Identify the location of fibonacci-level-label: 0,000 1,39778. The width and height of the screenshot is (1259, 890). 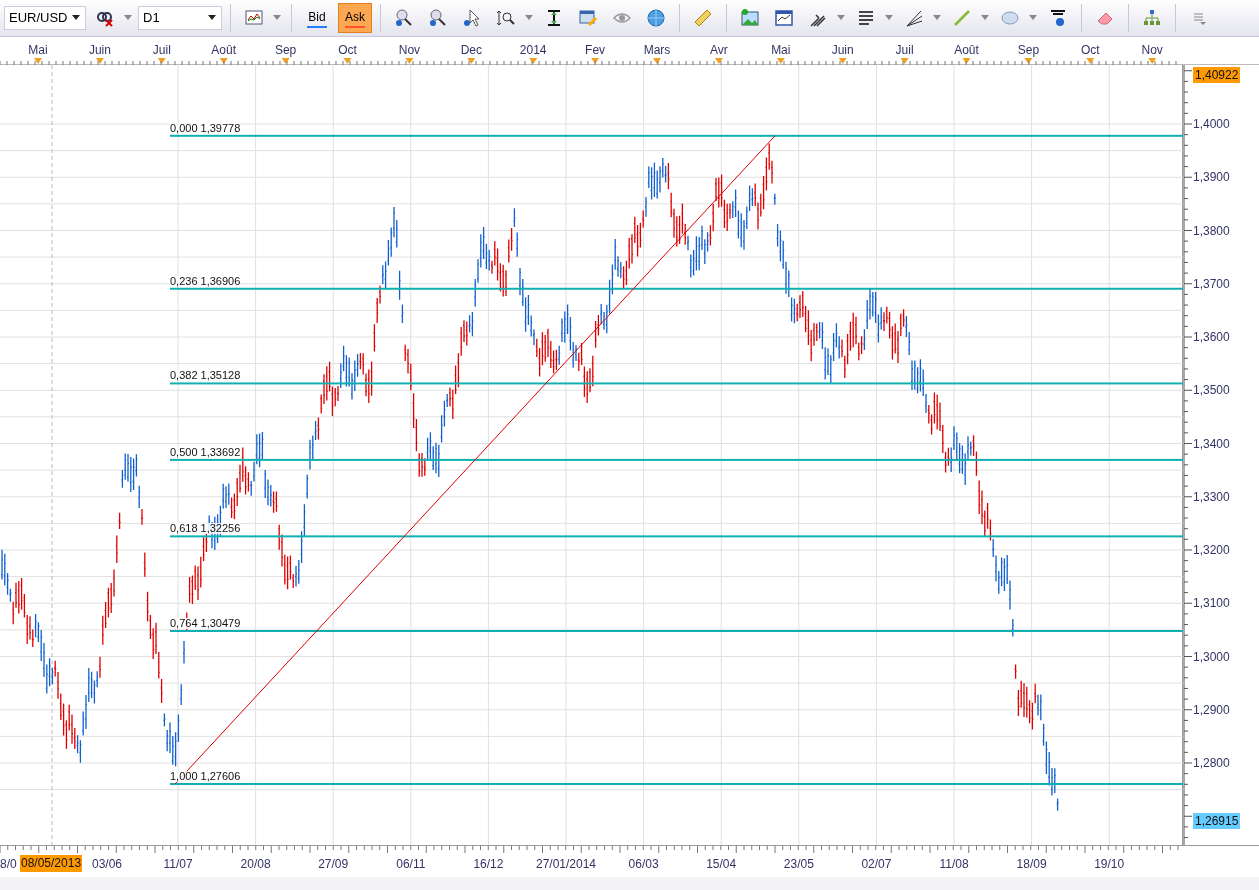
(205, 128).